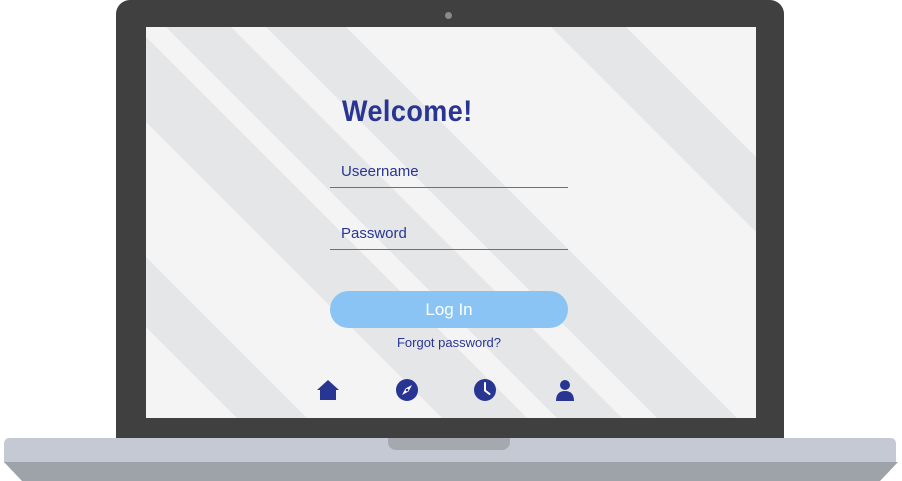 The height and width of the screenshot is (481, 902). What do you see at coordinates (449, 342) in the screenshot?
I see `forgot-password-link: Forgot password?` at bounding box center [449, 342].